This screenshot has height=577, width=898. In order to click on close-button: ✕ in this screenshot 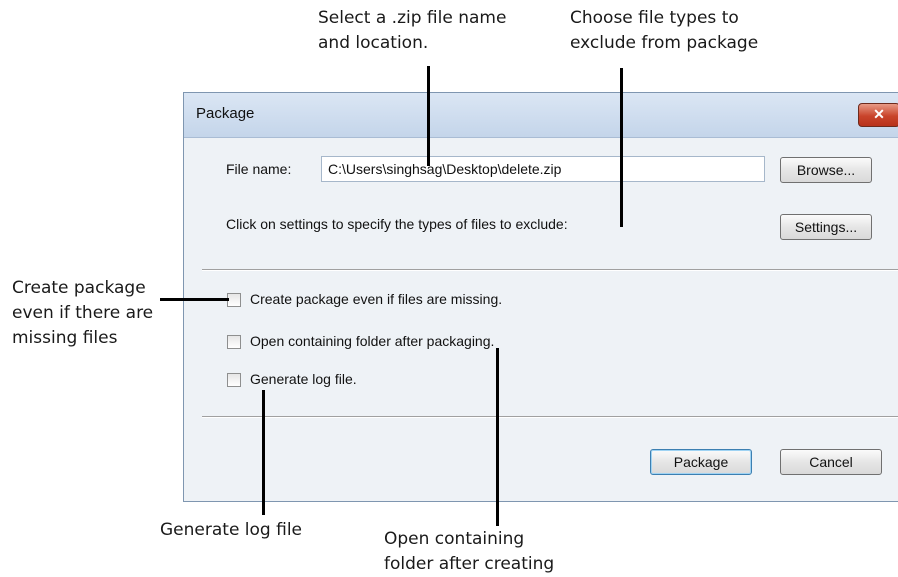, I will do `click(878, 115)`.